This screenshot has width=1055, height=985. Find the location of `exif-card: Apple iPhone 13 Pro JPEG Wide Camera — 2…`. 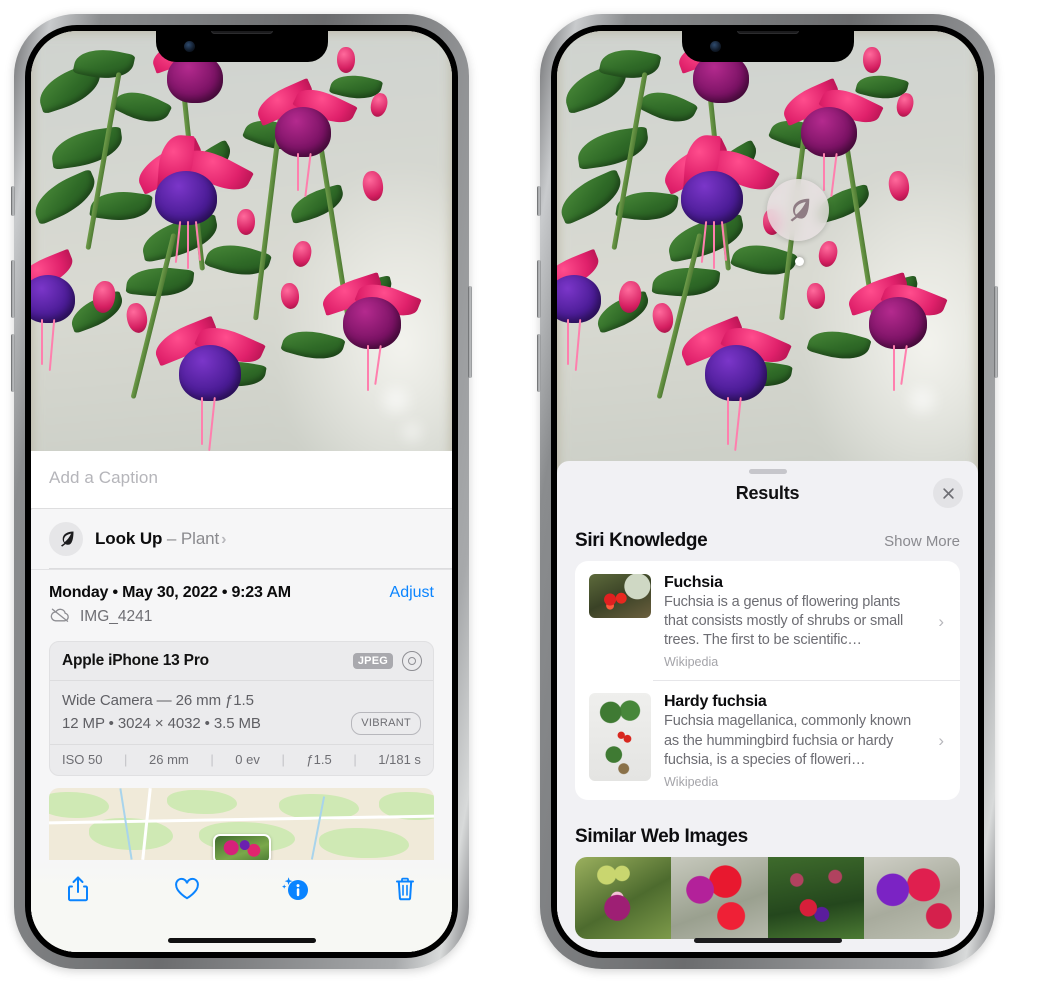

exif-card: Apple iPhone 13 Pro JPEG Wide Camera — 2… is located at coordinates (241, 708).